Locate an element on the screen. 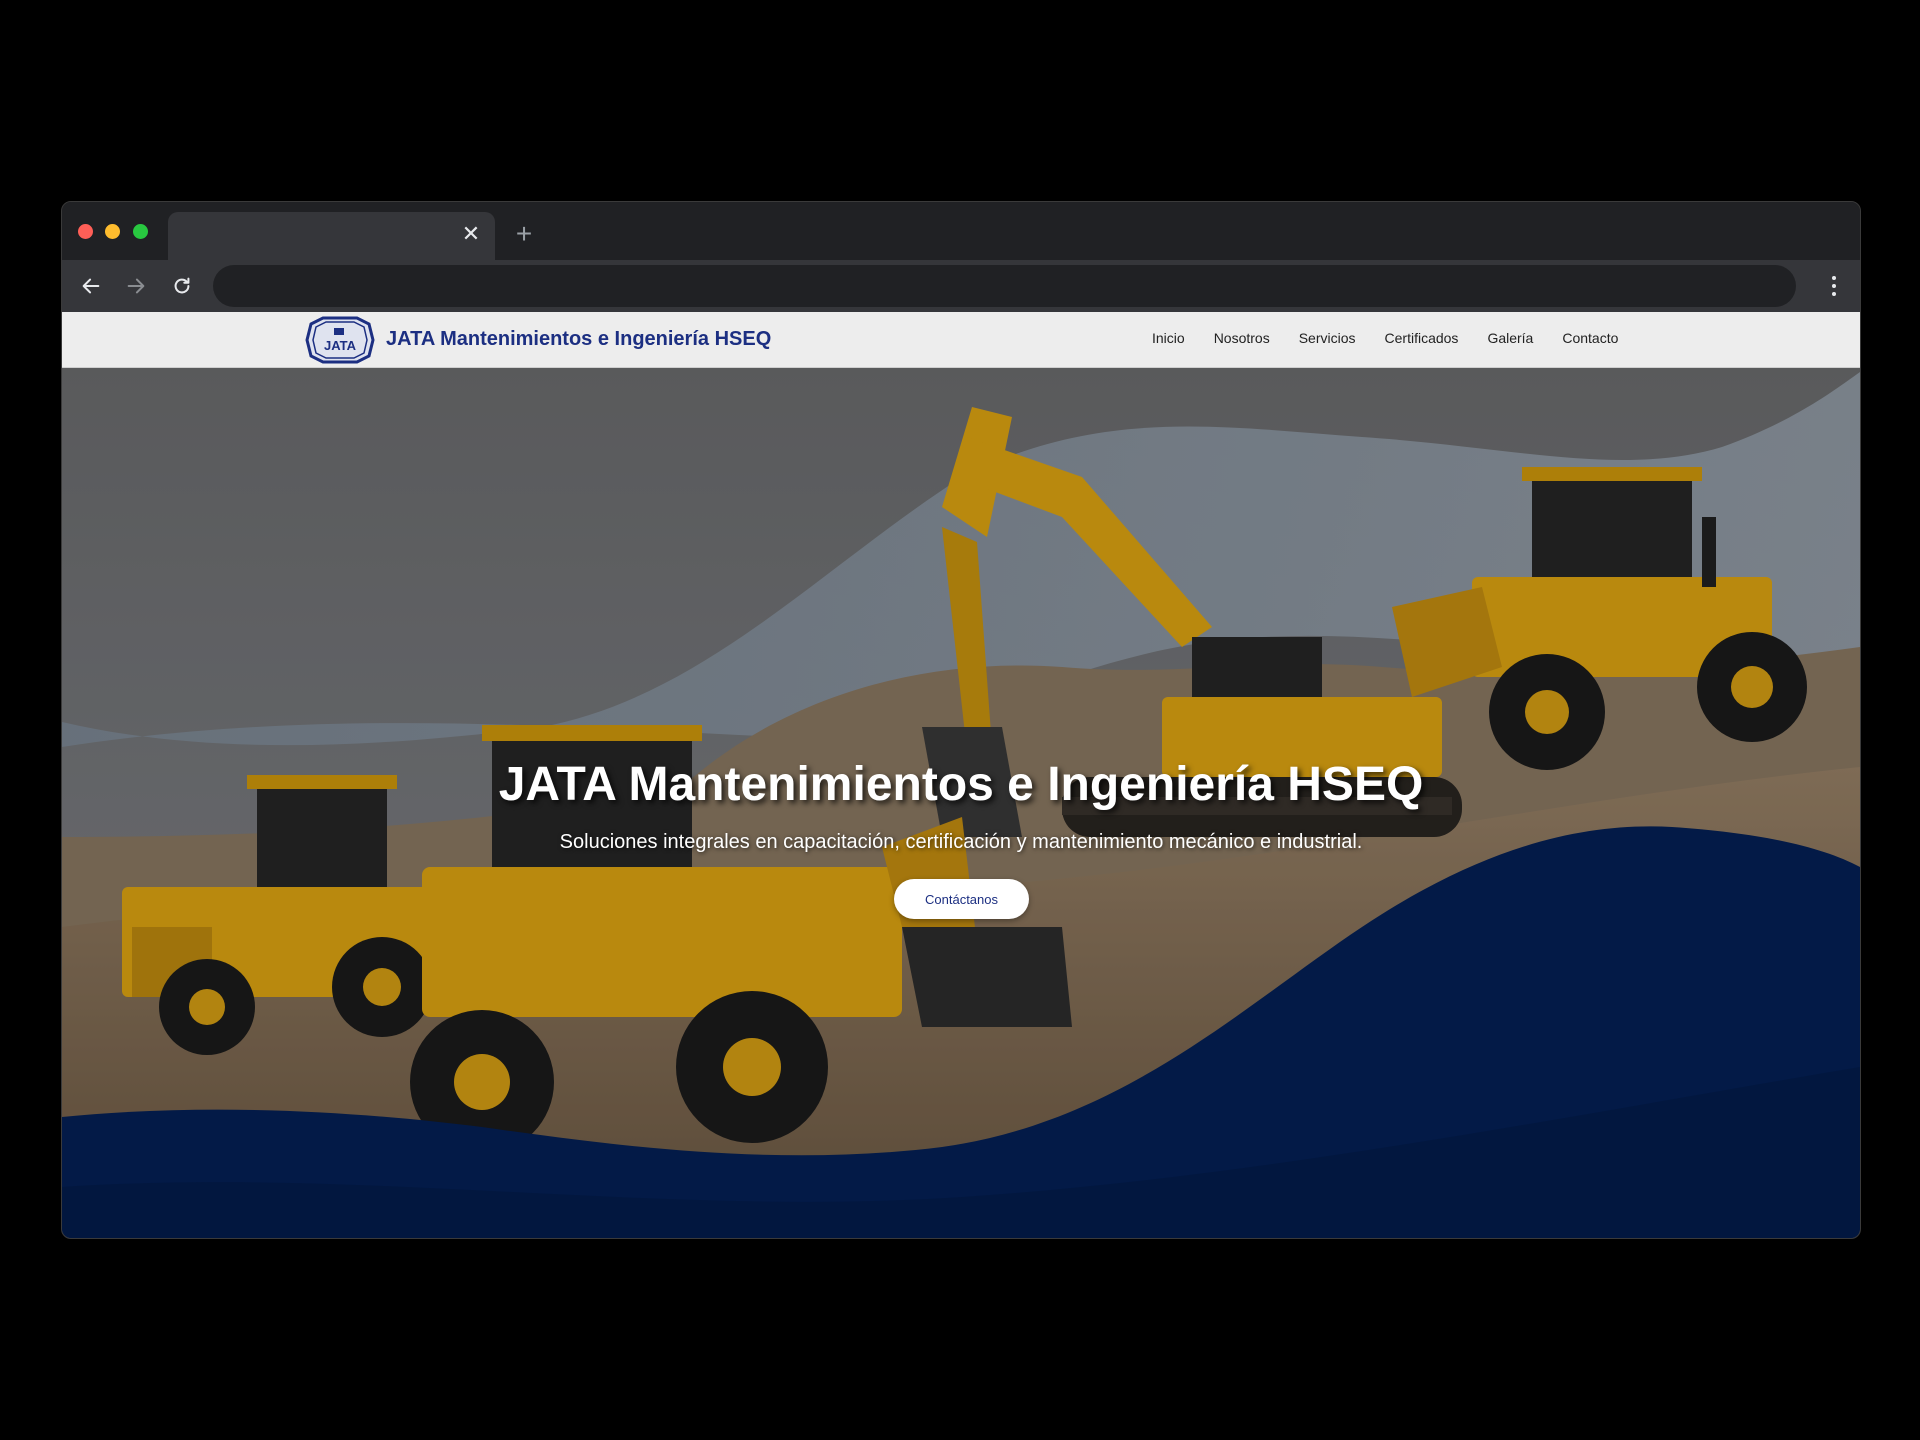 The width and height of the screenshot is (1920, 1440). back-button is located at coordinates (91, 286).